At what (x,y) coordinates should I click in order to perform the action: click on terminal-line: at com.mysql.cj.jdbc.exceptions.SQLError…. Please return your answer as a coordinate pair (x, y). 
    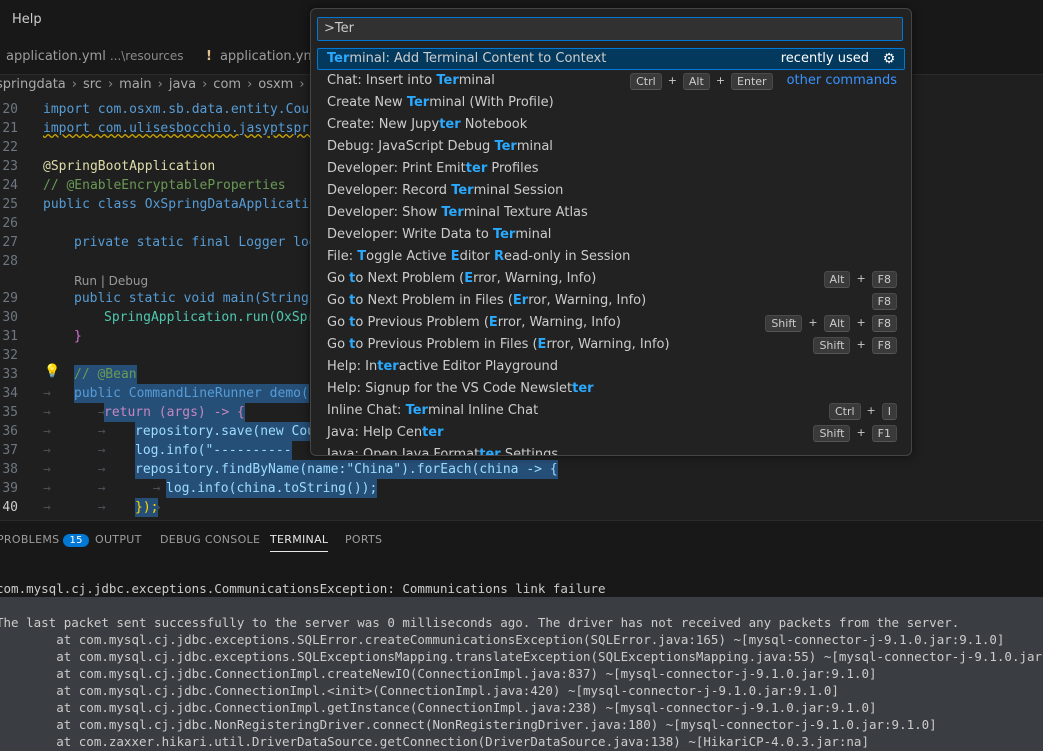
    Looking at the image, I should click on (502, 639).